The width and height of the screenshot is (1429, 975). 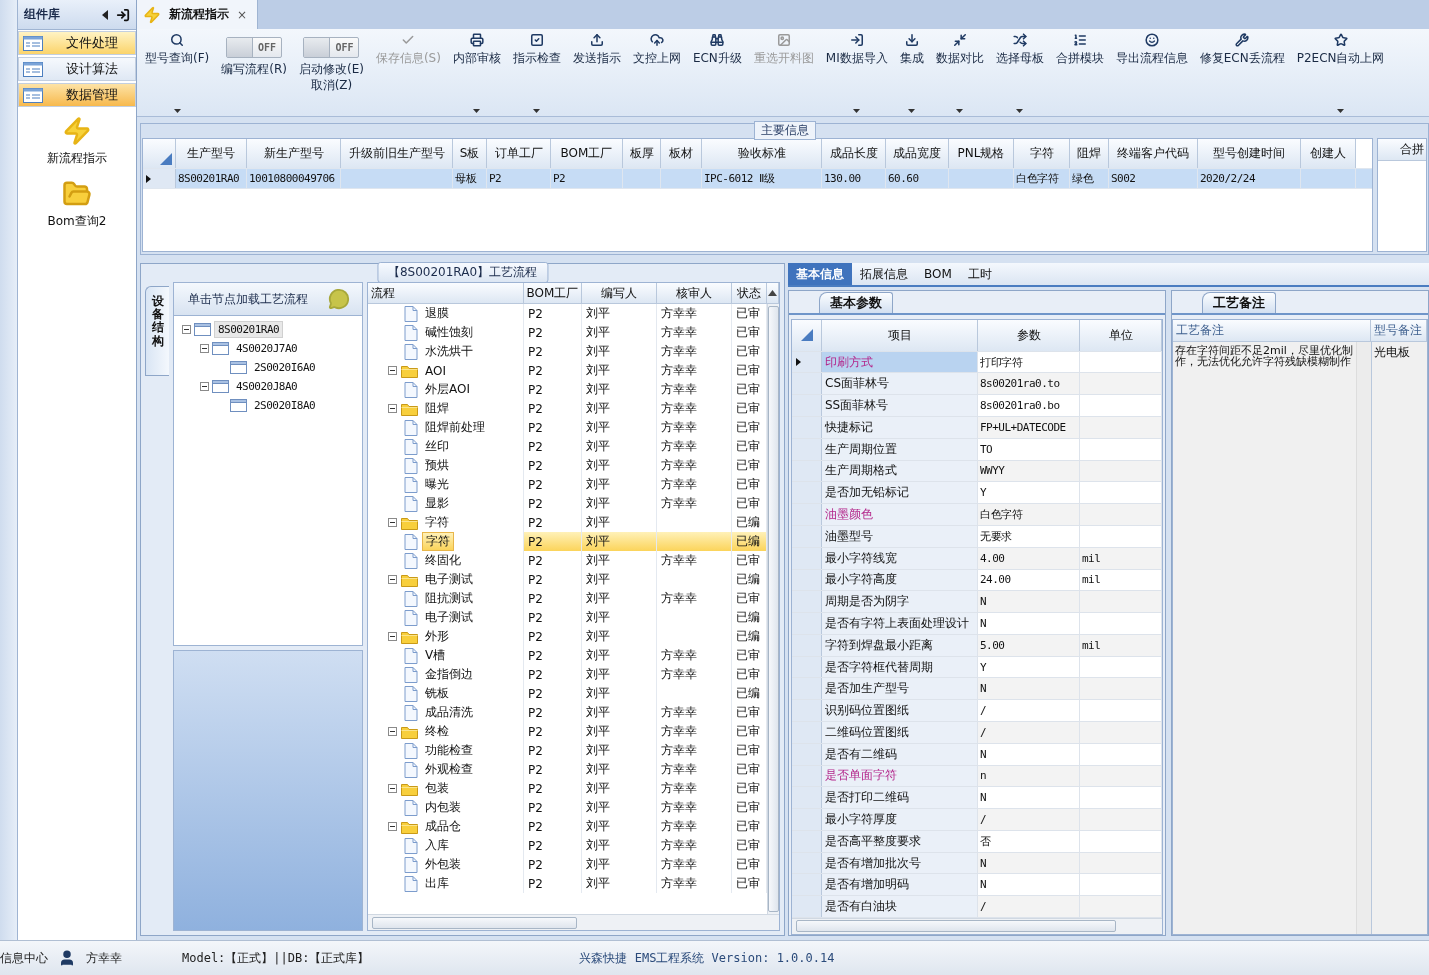 What do you see at coordinates (77, 95) in the screenshot?
I see `nav-item: 数据管理` at bounding box center [77, 95].